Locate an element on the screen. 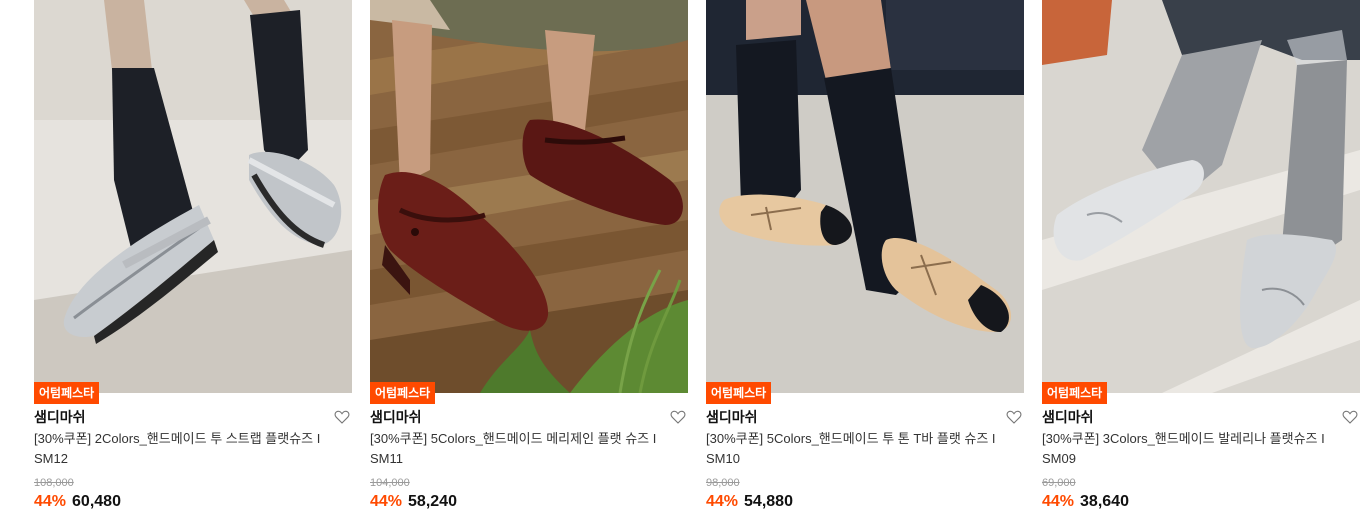  product-title: [30%쿠폰] 2Colors_핸드메이드 투 스트랩 플랫슈즈 I SM12 is located at coordinates (184, 449).